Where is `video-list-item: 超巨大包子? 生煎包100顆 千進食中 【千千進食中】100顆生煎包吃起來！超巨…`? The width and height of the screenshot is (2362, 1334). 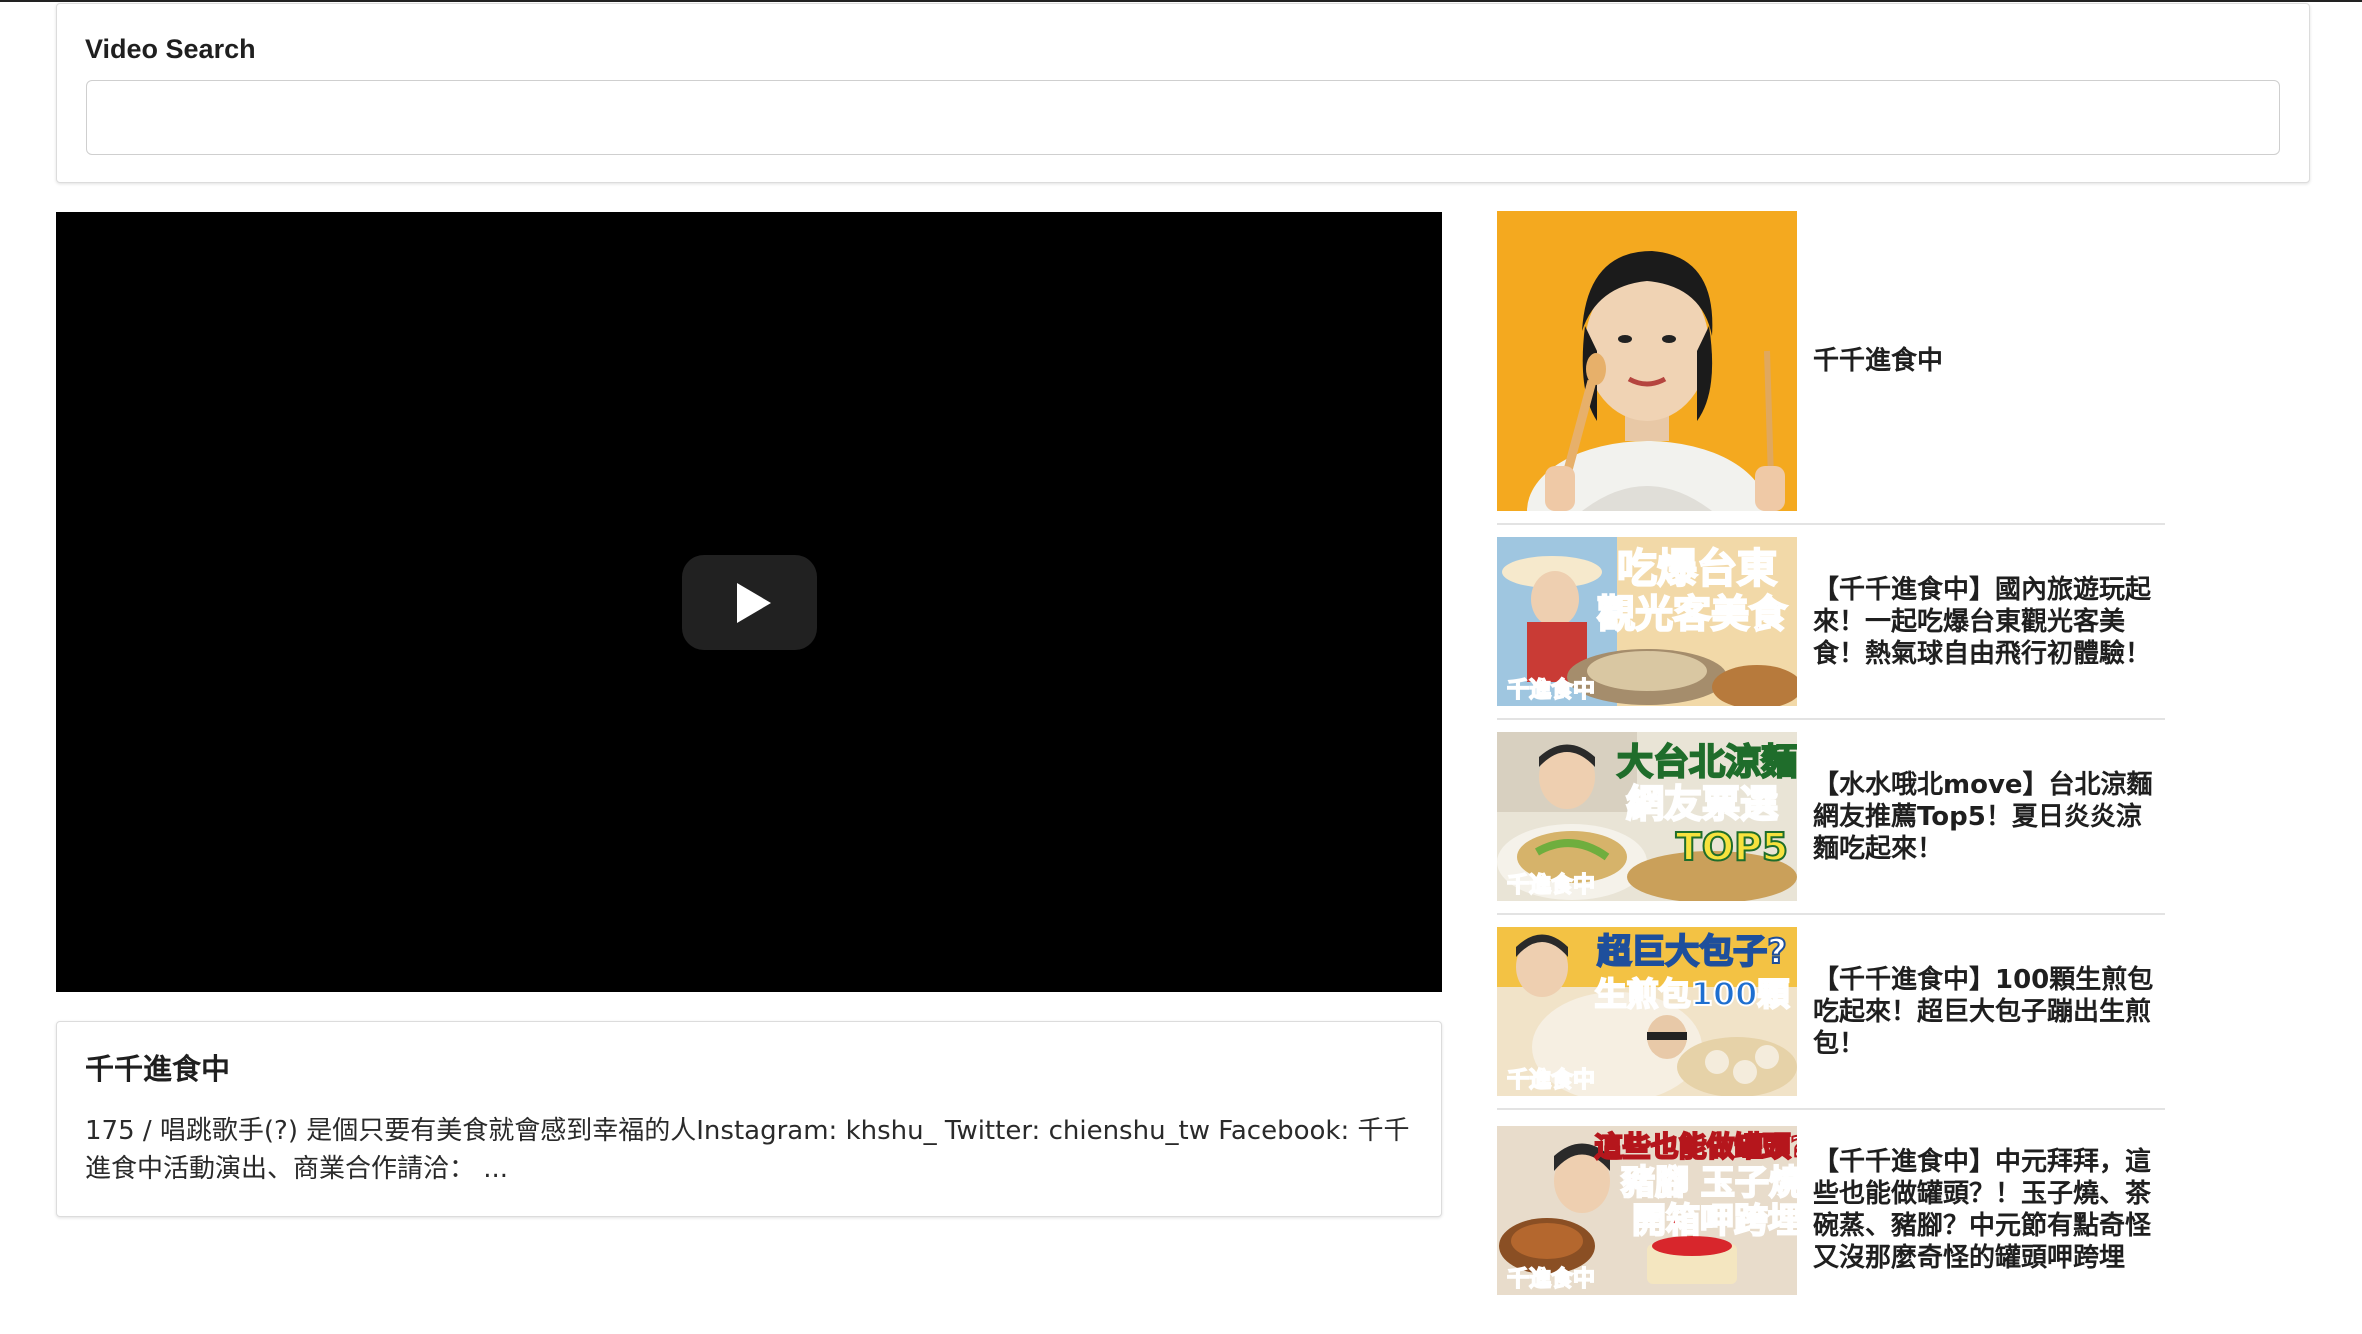 video-list-item: 超巨大包子? 生煎包100顆 千進食中 【千千進食中】100顆生煎包吃起來！超巨… is located at coordinates (1831, 1012).